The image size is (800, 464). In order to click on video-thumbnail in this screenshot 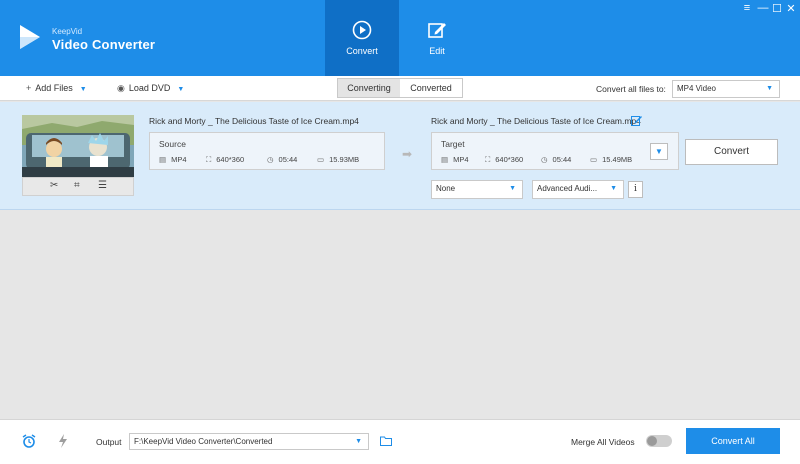, I will do `click(78, 146)`.